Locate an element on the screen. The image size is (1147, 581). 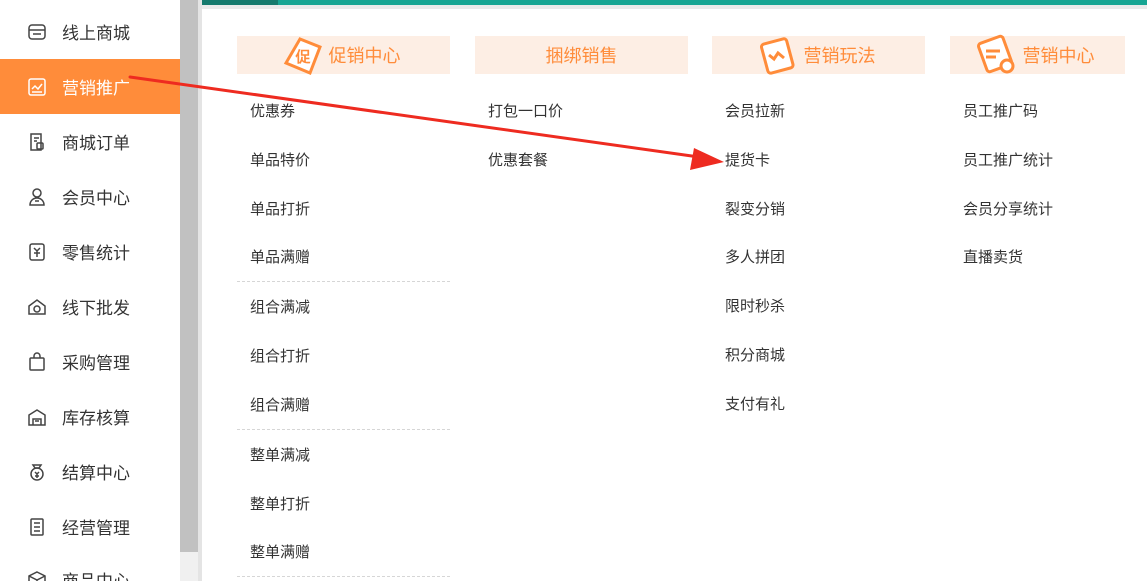
sidebar-item-retail-stats: 零售统计 is located at coordinates (90, 251).